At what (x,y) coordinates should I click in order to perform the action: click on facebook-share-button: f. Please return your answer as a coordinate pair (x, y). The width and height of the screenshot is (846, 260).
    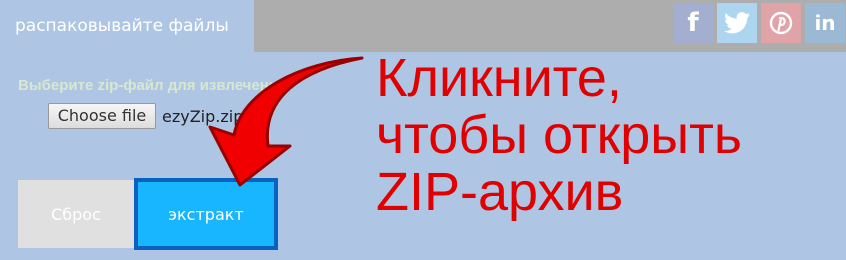
    Looking at the image, I should click on (693, 23).